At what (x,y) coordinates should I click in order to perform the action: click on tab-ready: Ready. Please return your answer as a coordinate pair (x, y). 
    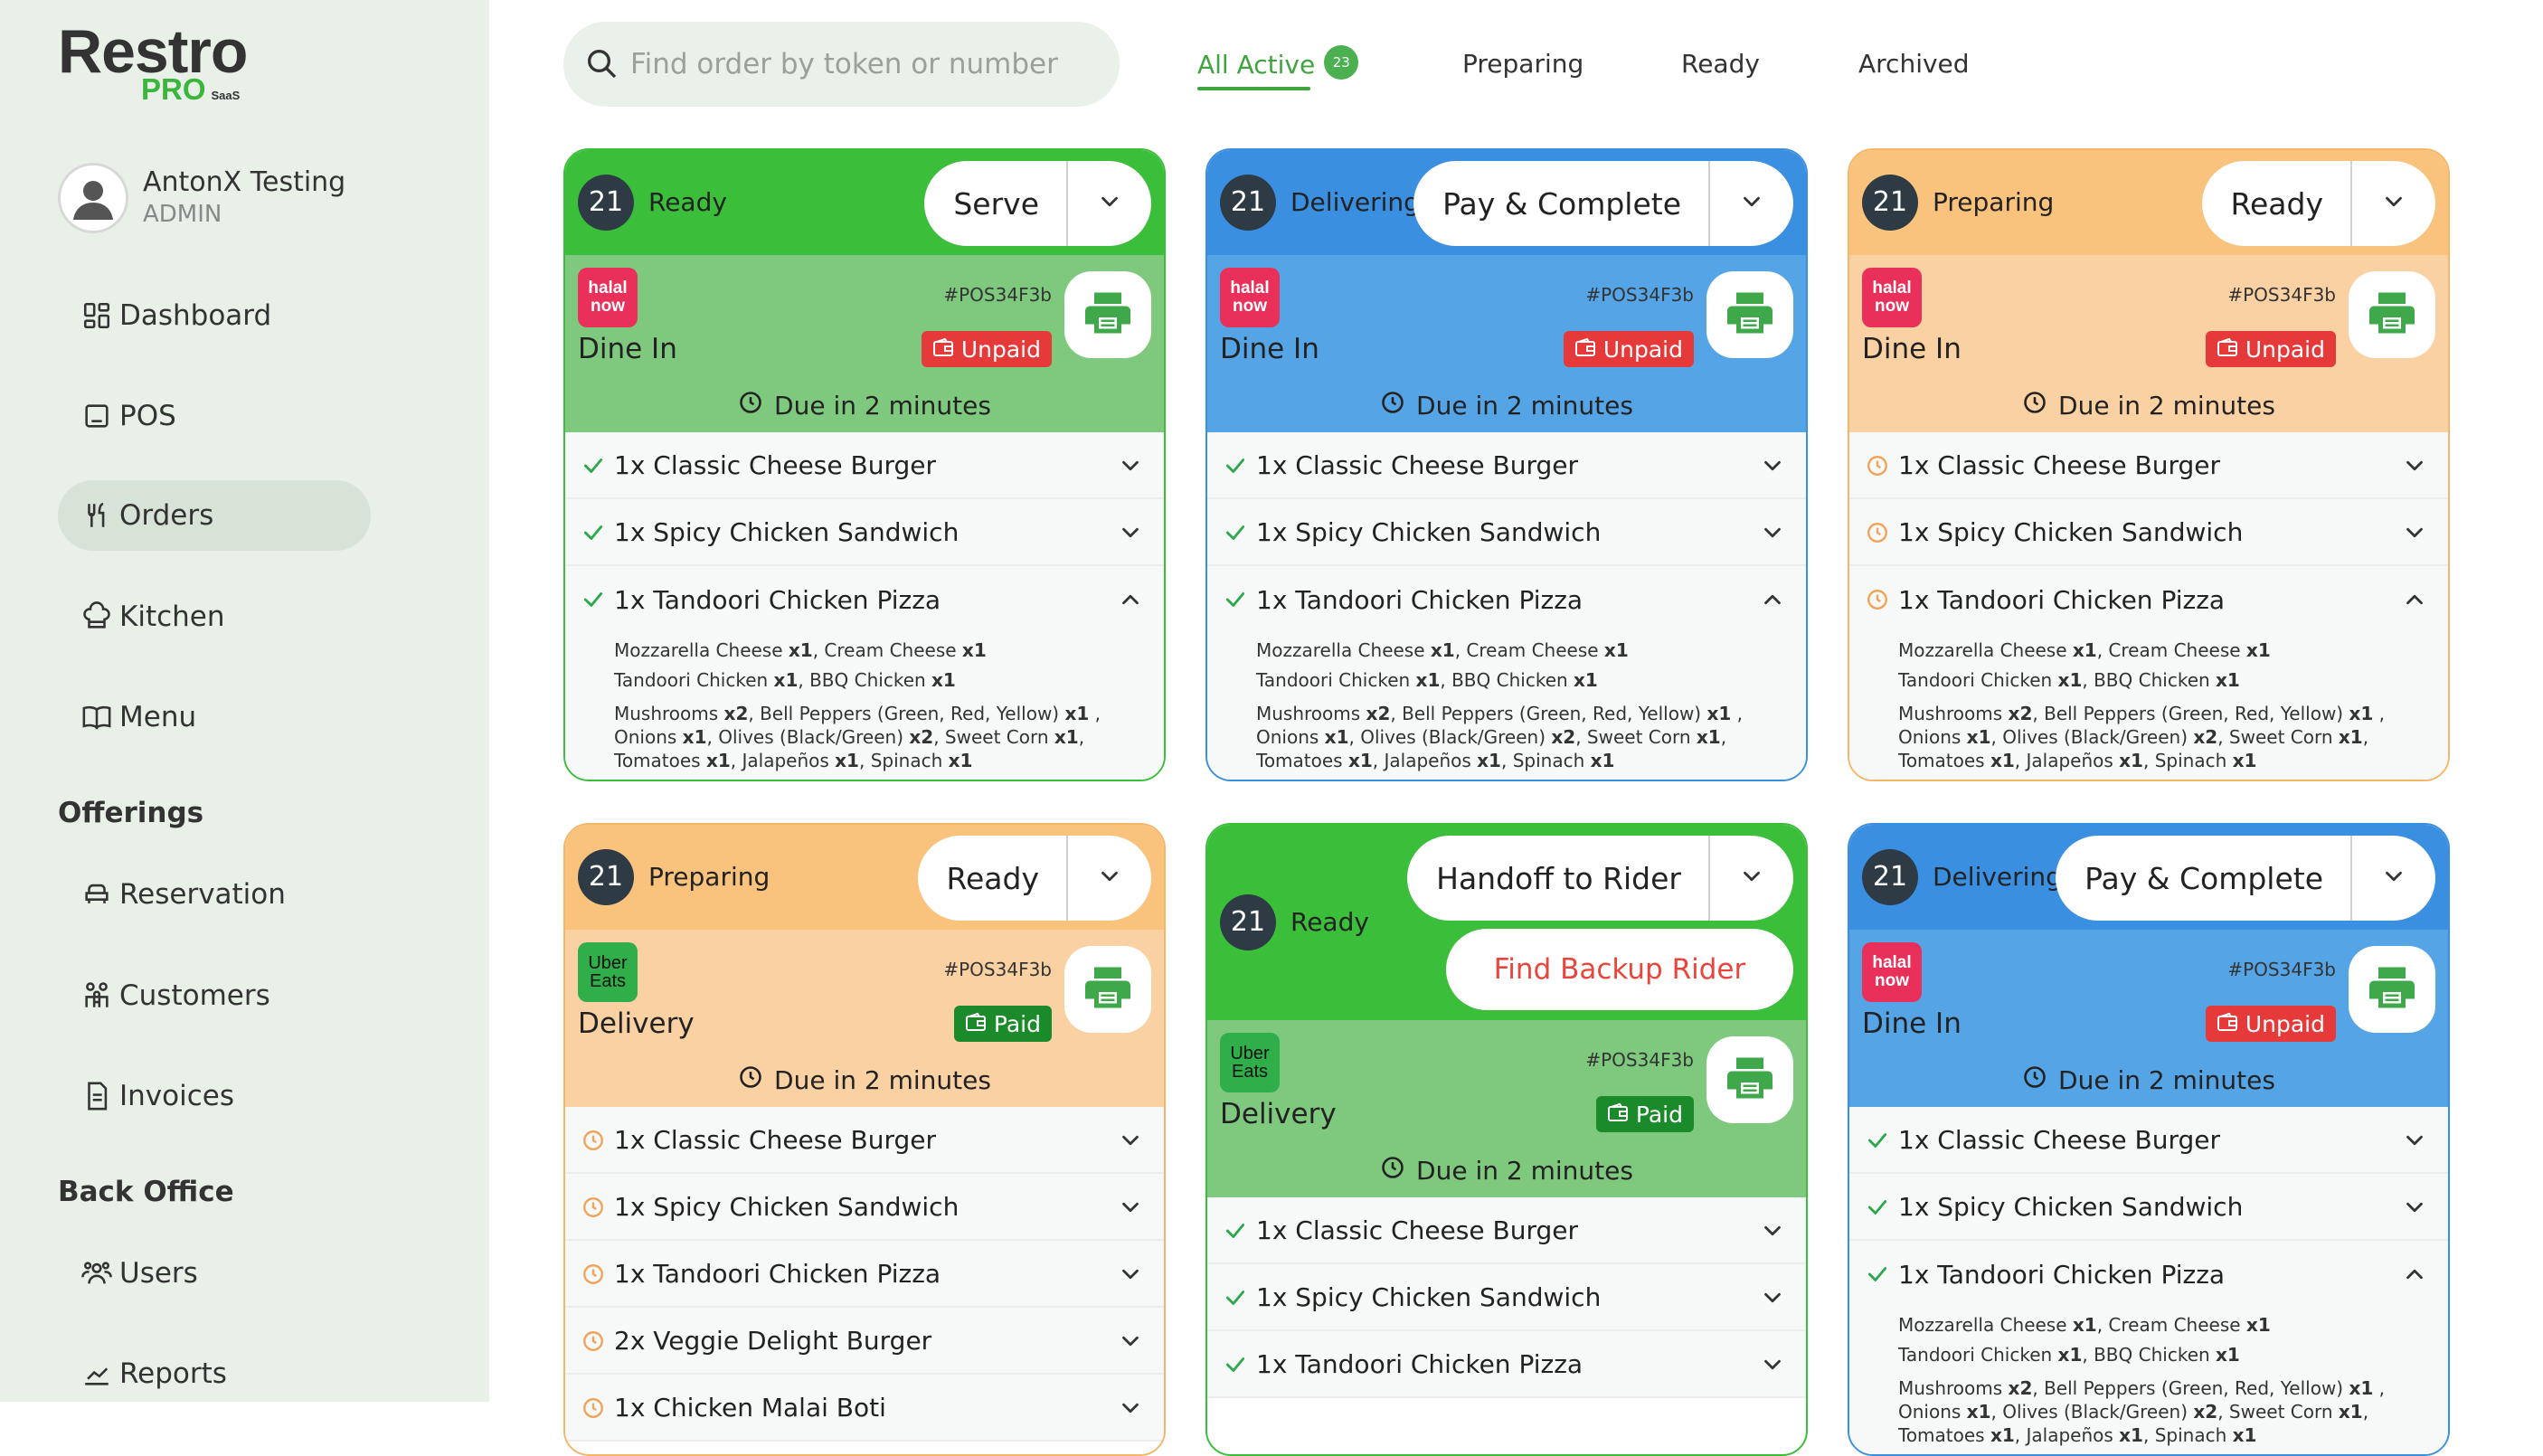
    Looking at the image, I should click on (1720, 64).